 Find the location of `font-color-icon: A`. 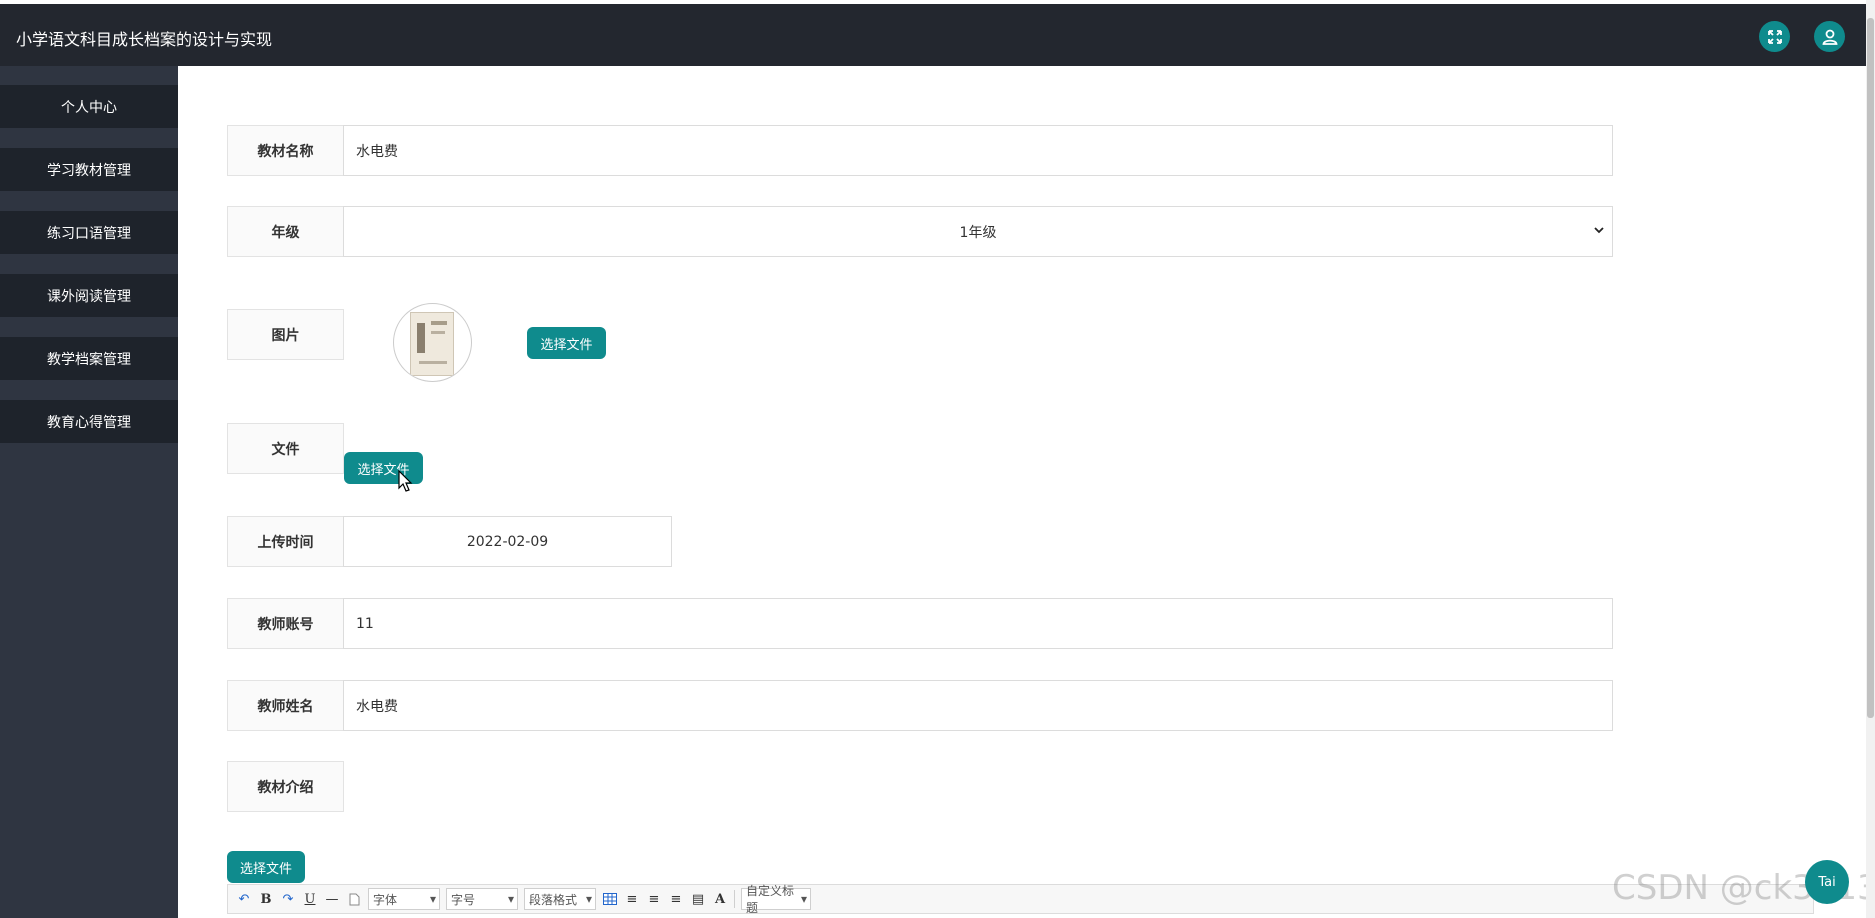

font-color-icon: A is located at coordinates (720, 899).